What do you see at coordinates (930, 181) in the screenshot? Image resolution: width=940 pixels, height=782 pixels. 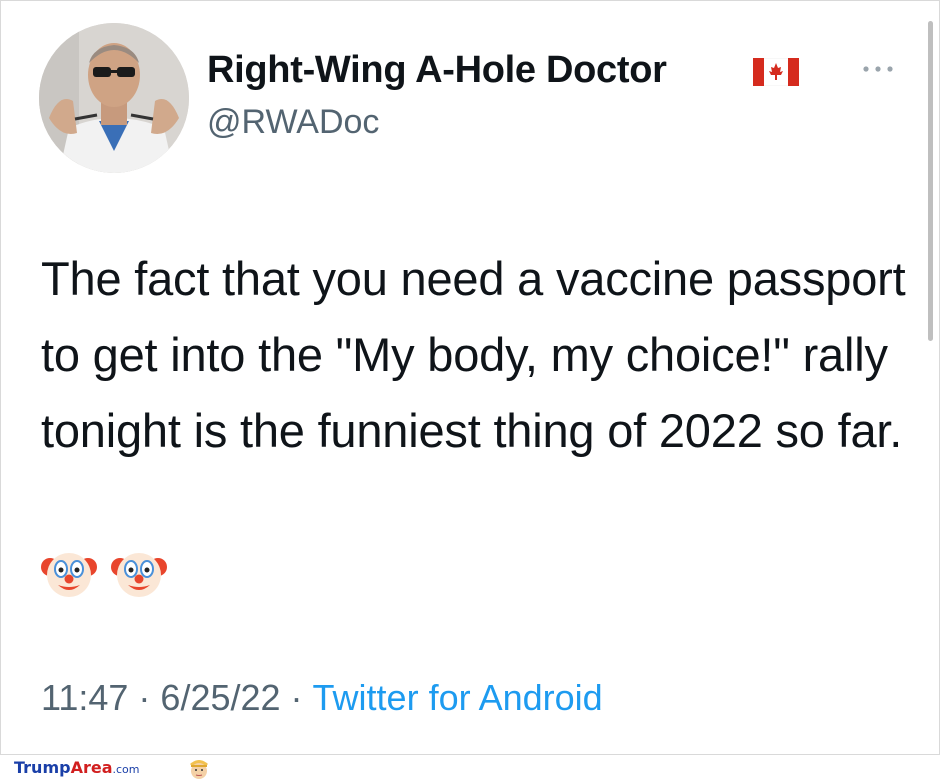 I see `scrollbar` at bounding box center [930, 181].